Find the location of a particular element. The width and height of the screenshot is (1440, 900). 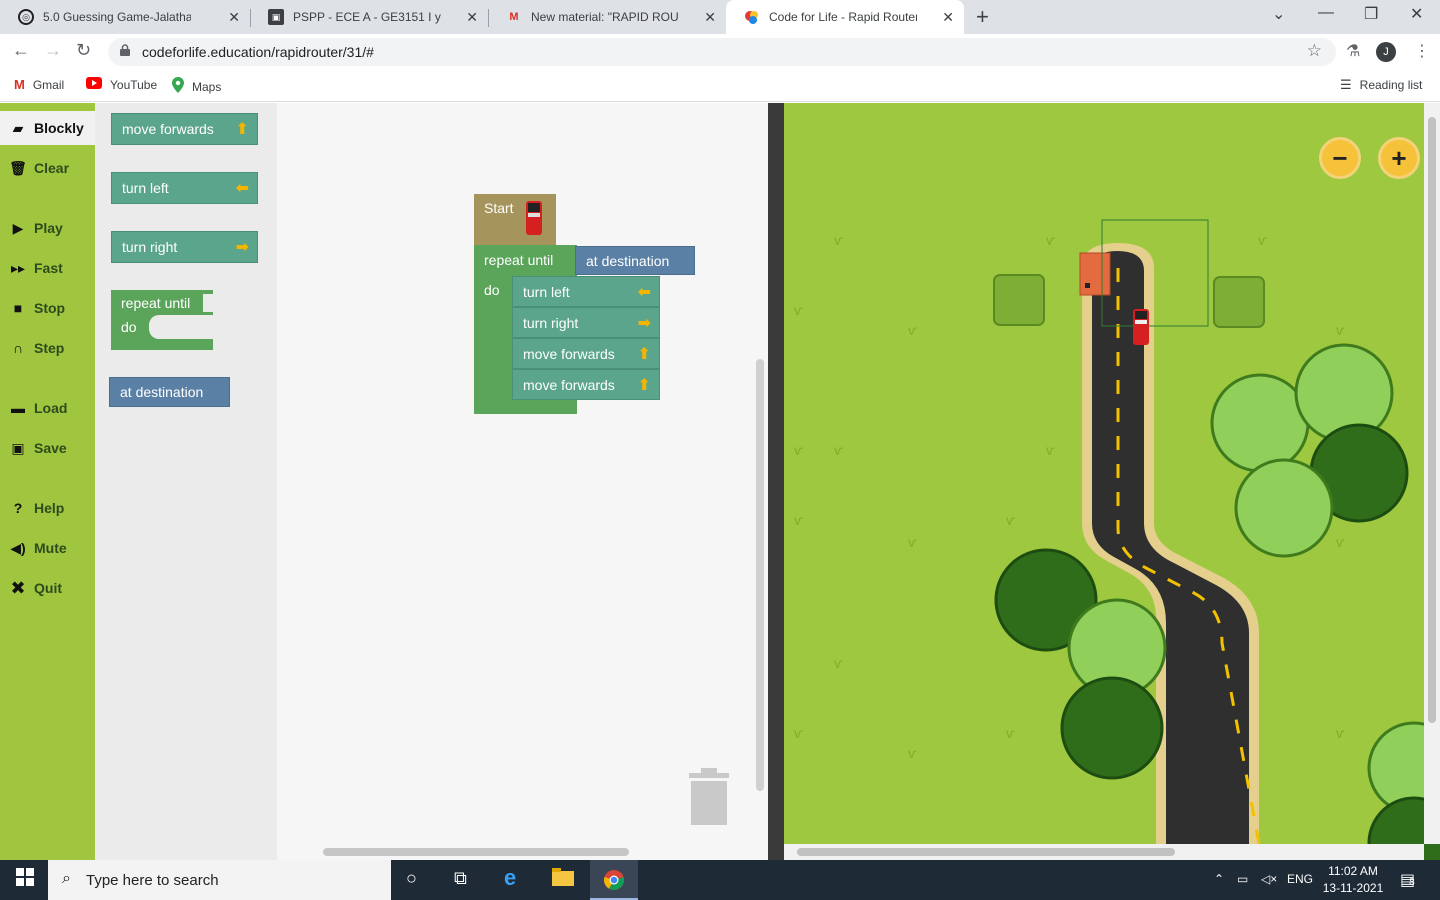

step-button: ∩ Step is located at coordinates (47, 348).